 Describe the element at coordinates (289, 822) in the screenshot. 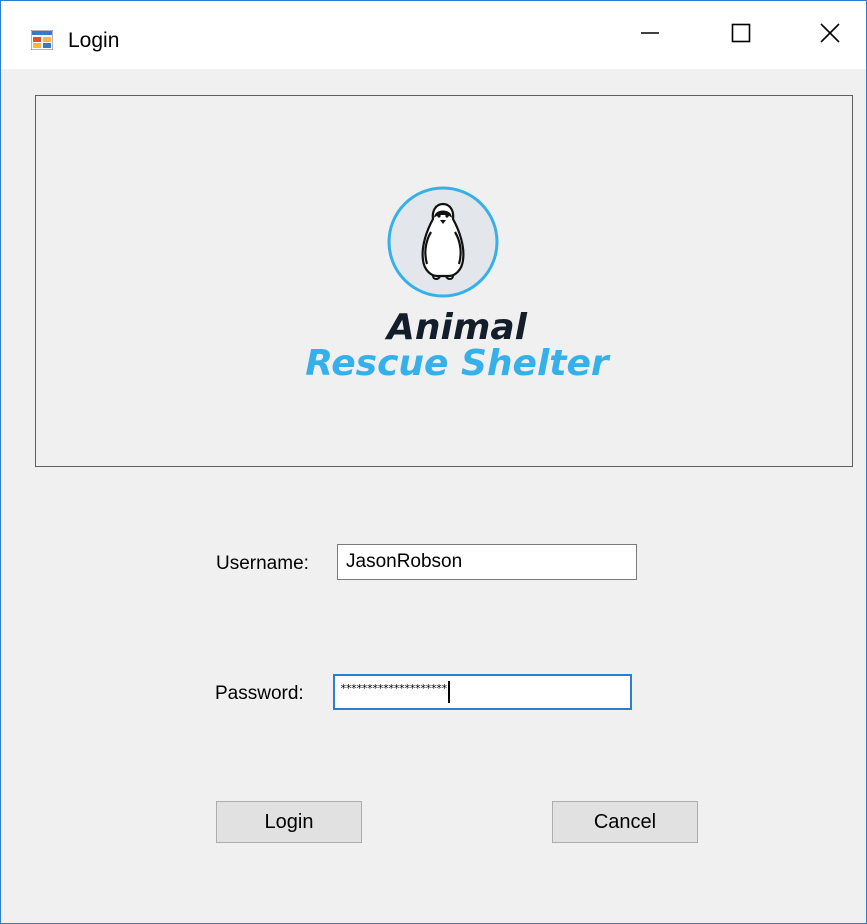

I see `login-button: Login` at that location.